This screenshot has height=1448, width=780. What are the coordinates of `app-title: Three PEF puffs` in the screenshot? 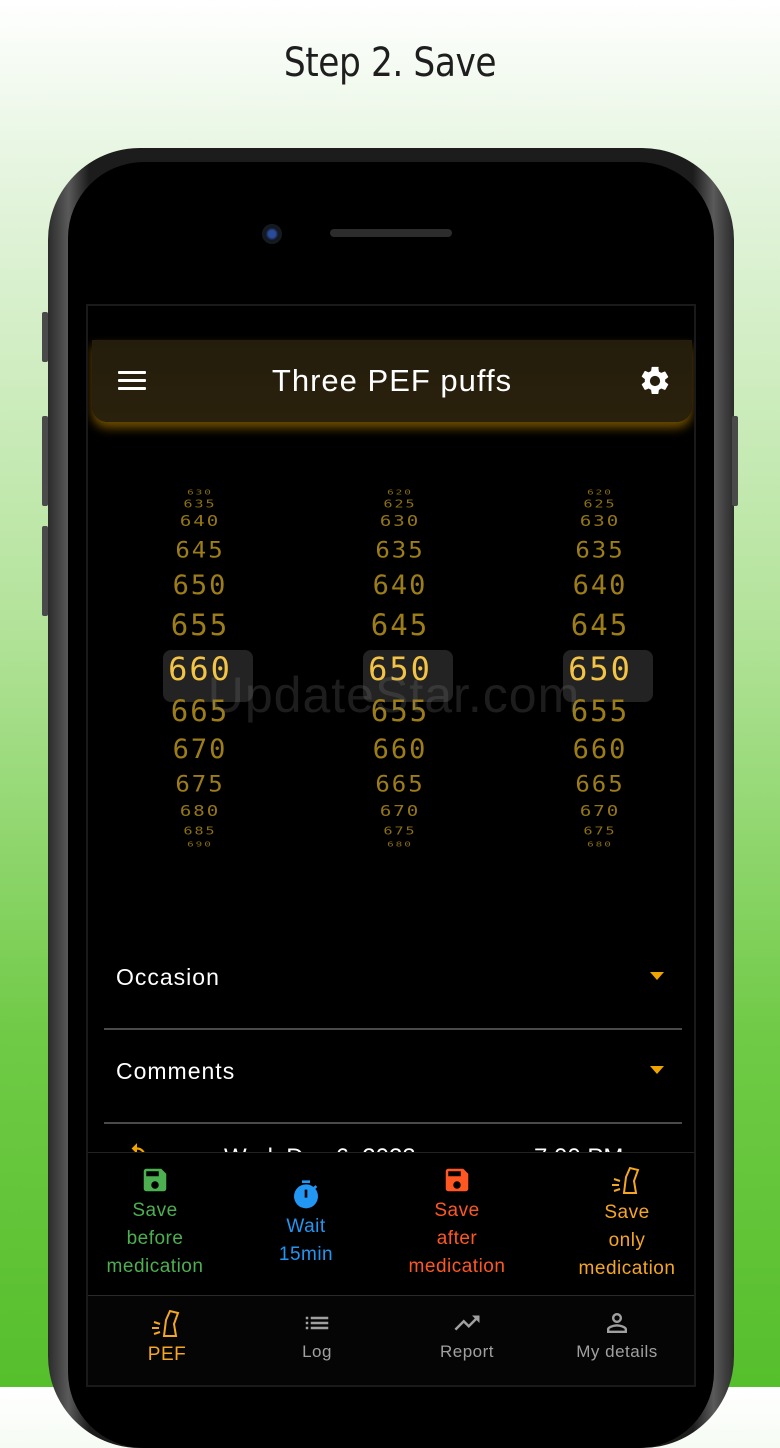 It's located at (392, 380).